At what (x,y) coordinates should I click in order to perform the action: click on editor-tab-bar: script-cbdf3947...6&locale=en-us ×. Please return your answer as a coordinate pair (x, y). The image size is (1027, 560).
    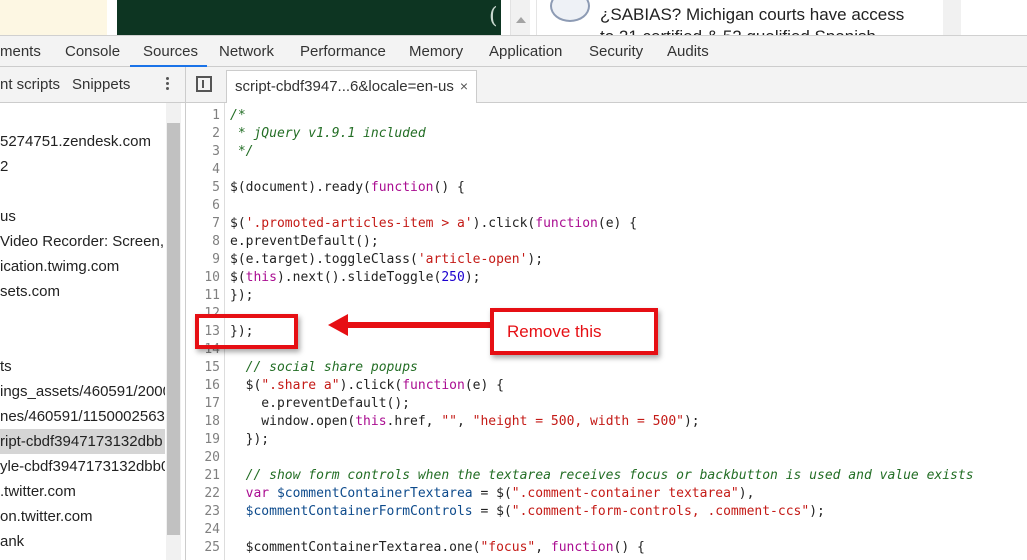
    Looking at the image, I should click on (606, 85).